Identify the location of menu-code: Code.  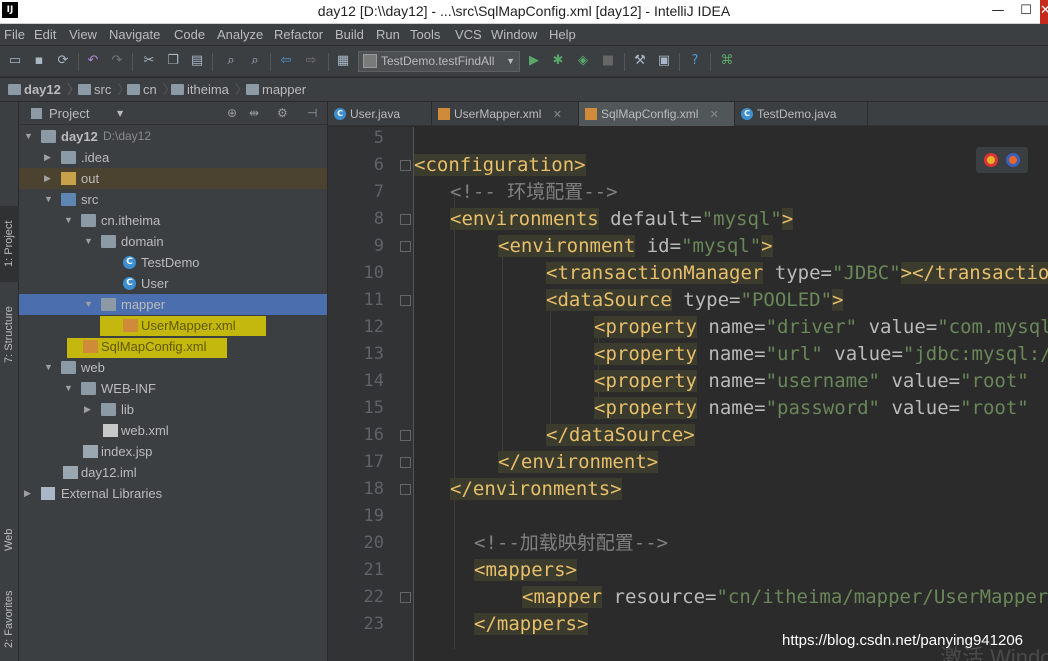
(189, 35).